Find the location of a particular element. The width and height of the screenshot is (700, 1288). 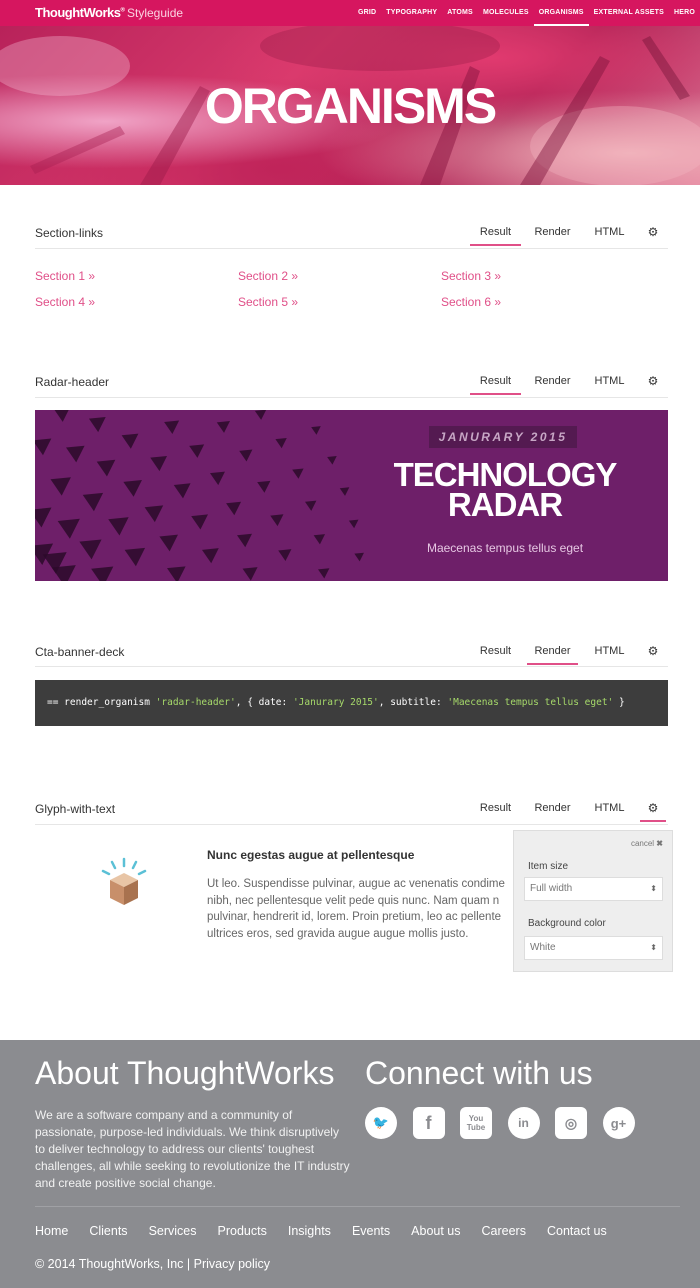

hero-banner: ORGANISMS is located at coordinates (350, 105).